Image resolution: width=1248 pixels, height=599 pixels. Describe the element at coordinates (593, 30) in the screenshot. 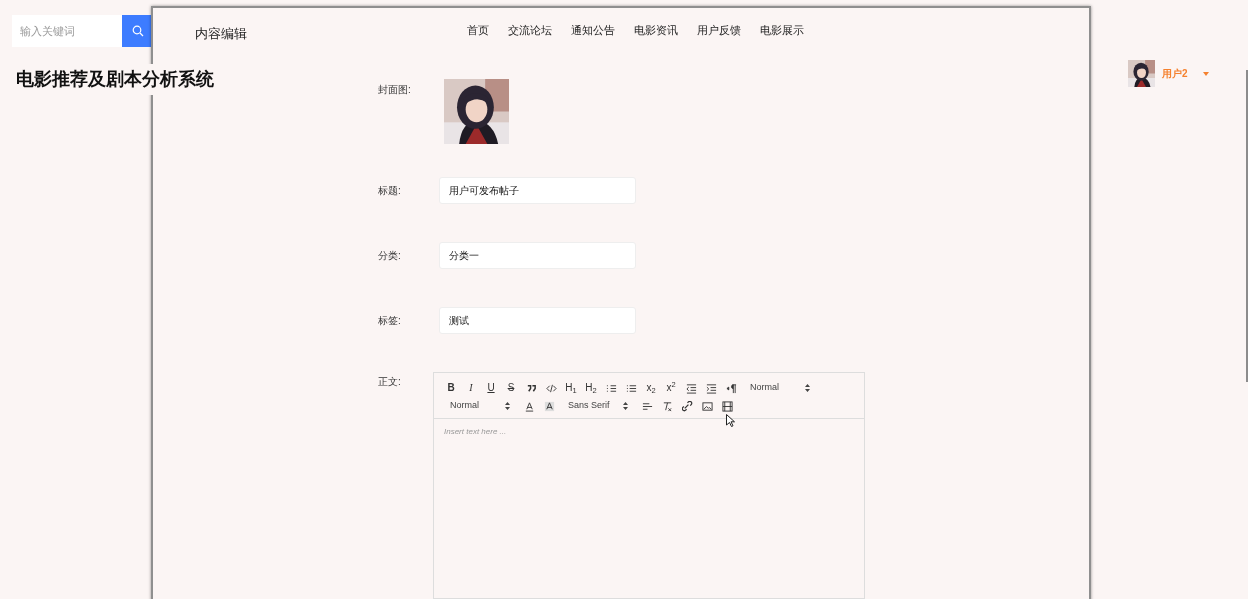

I see `nav-link: 通知公告` at that location.